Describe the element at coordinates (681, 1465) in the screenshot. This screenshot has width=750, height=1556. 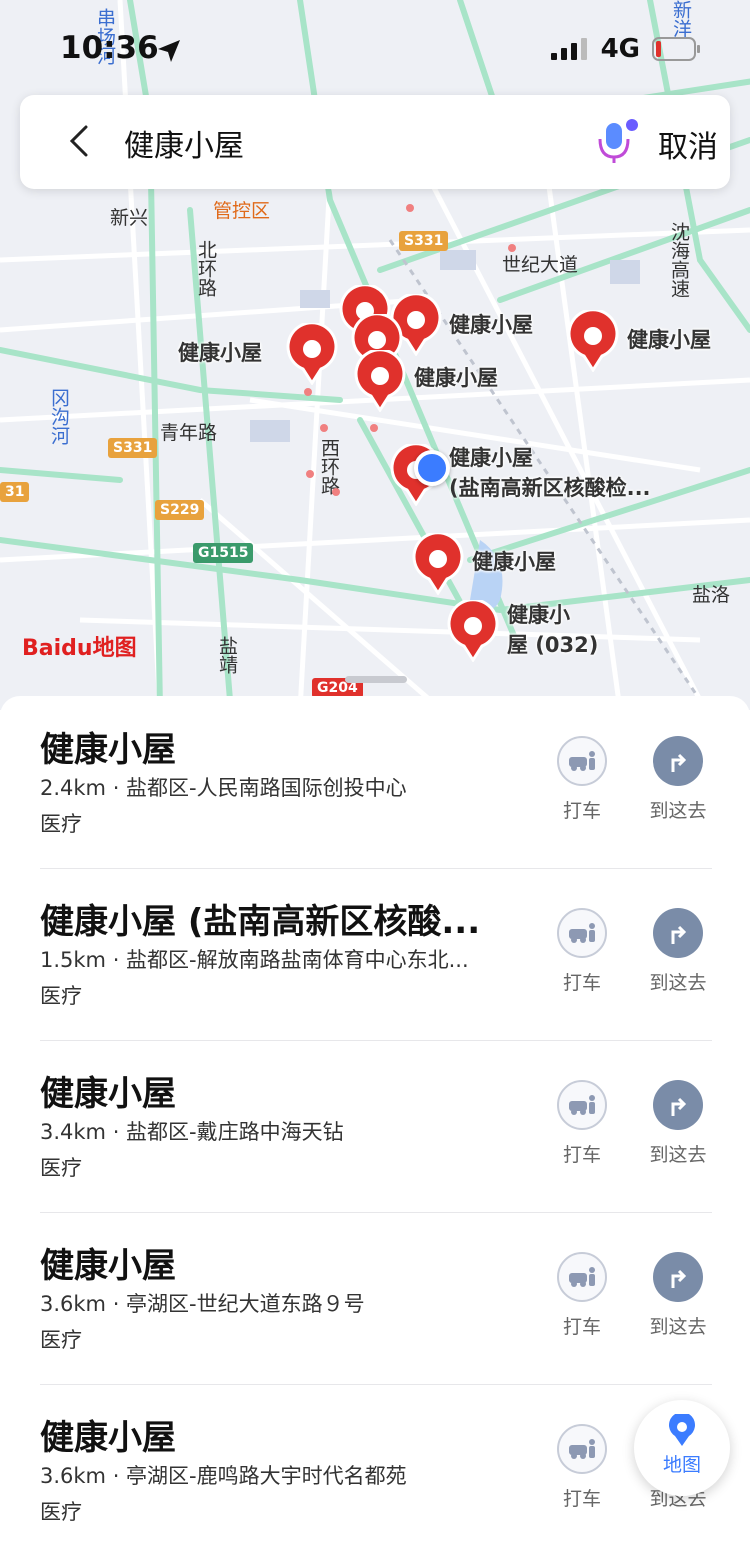
I see `map-toggle-label: 地图` at that location.